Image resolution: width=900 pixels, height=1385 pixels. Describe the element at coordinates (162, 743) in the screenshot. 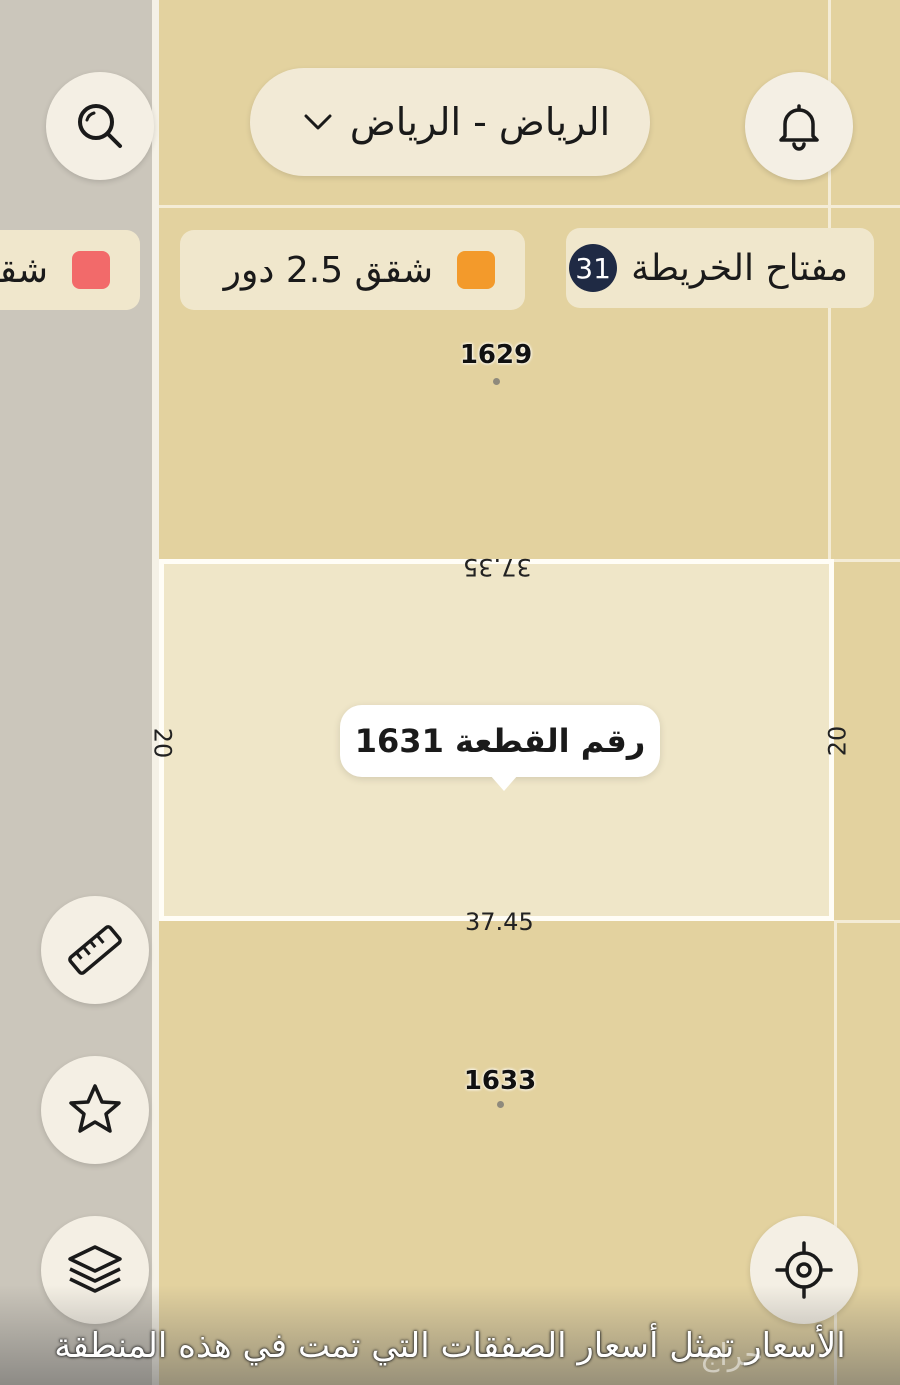

I see `dimension-left: 20` at that location.